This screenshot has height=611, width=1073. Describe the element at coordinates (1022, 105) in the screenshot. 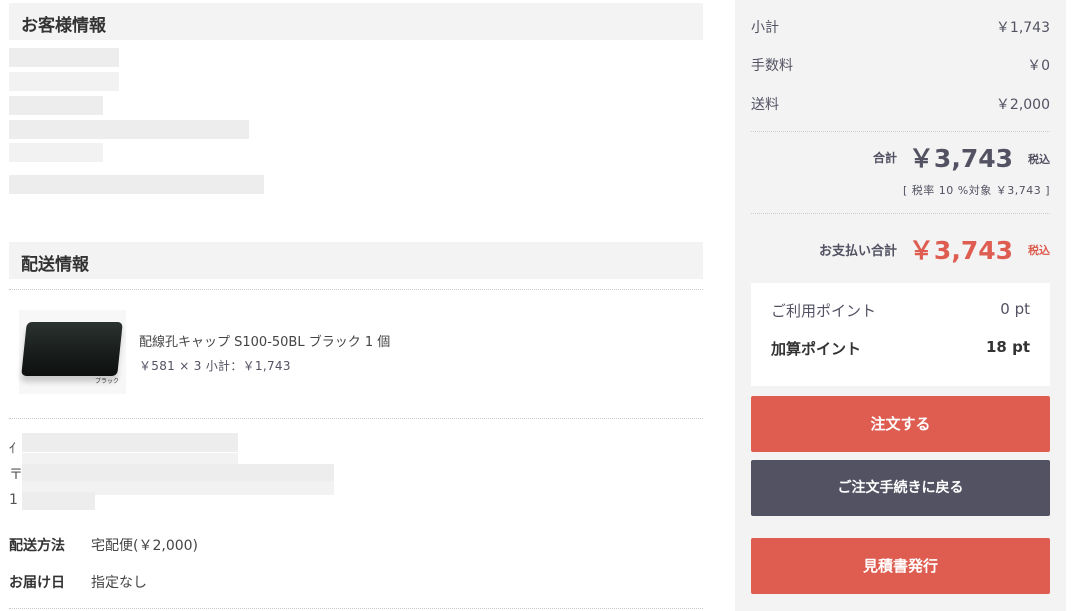

I see `shipping-fee-value: ￥2,000` at that location.